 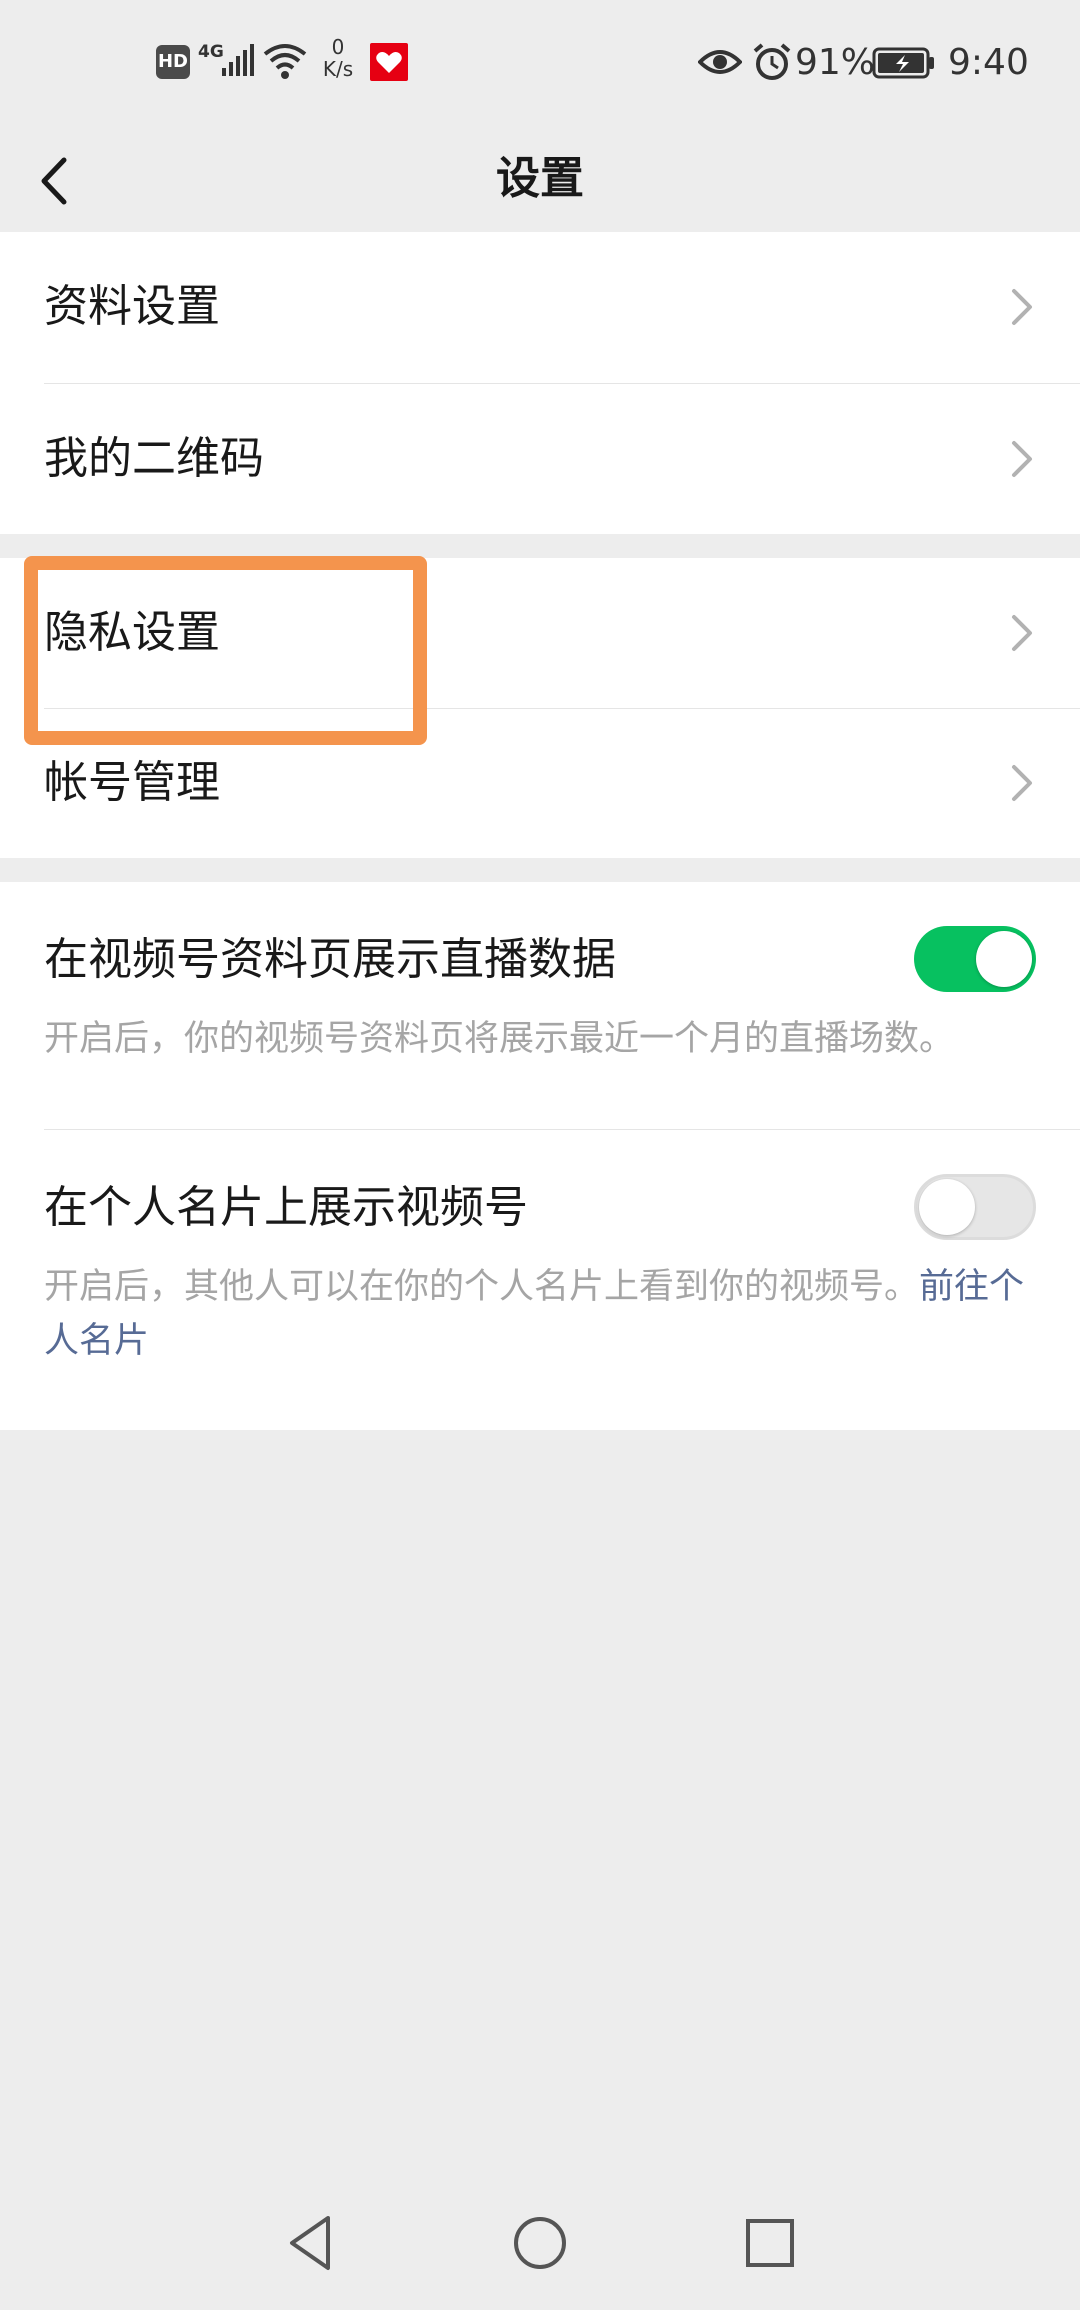 I want to click on app-notification-icon, so click(x=389, y=62).